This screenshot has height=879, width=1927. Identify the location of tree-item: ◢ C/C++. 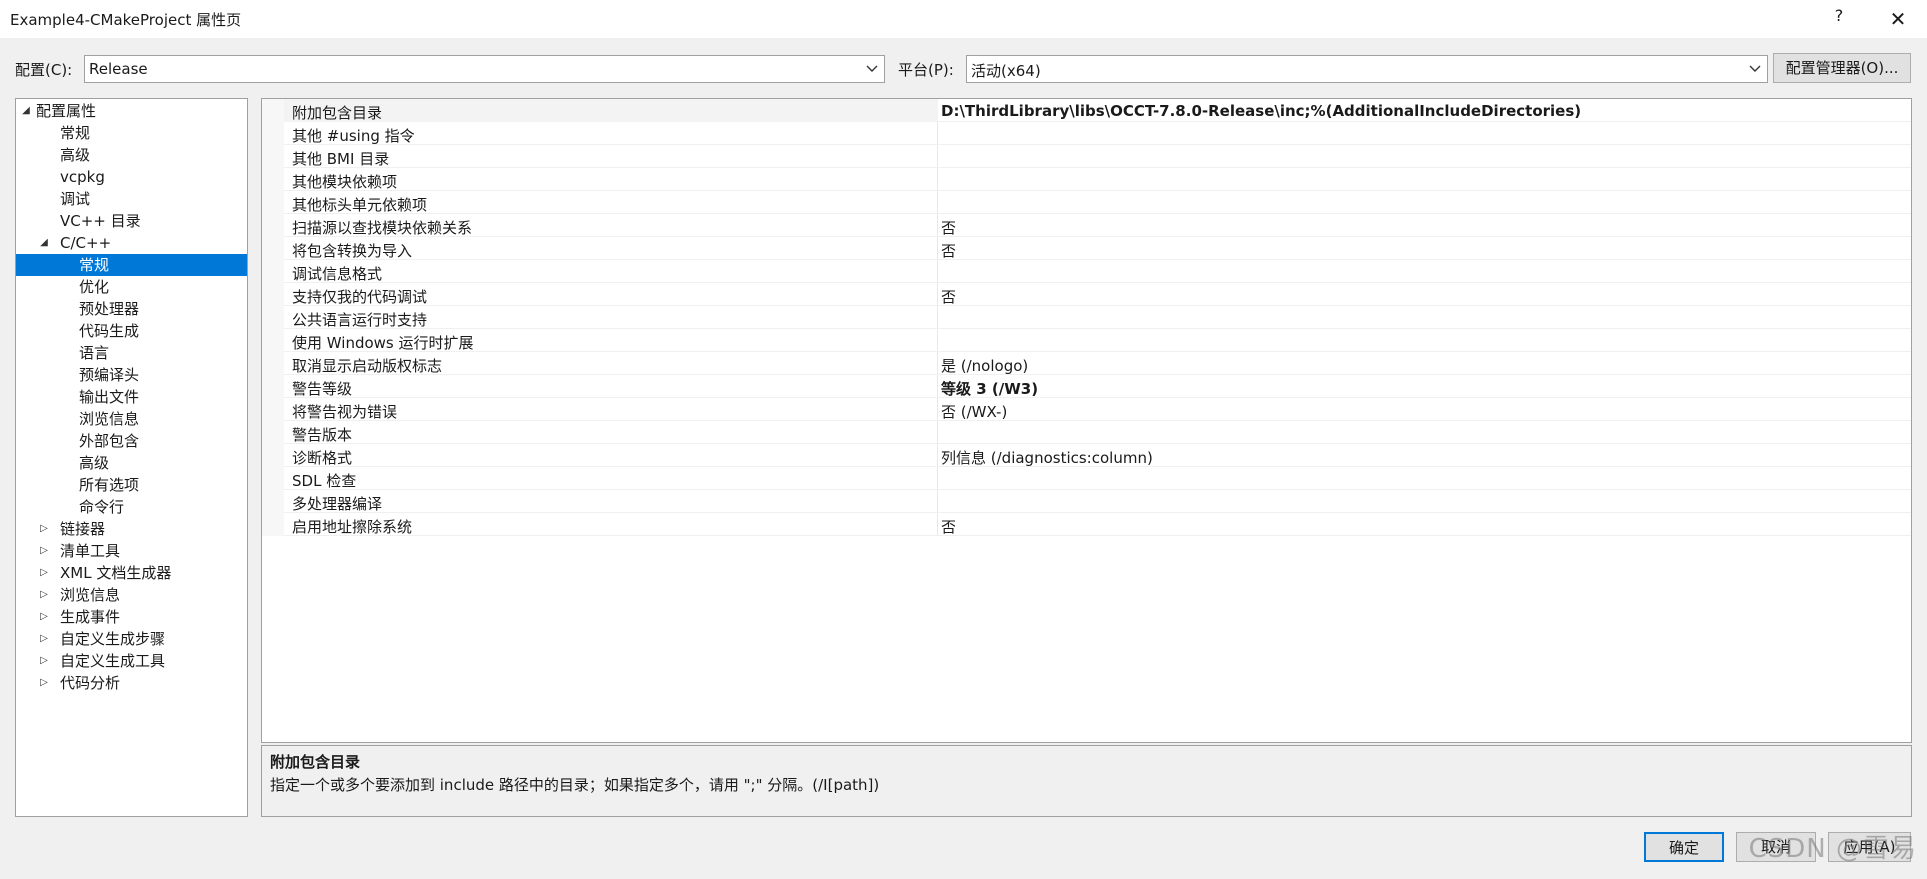
(131, 243).